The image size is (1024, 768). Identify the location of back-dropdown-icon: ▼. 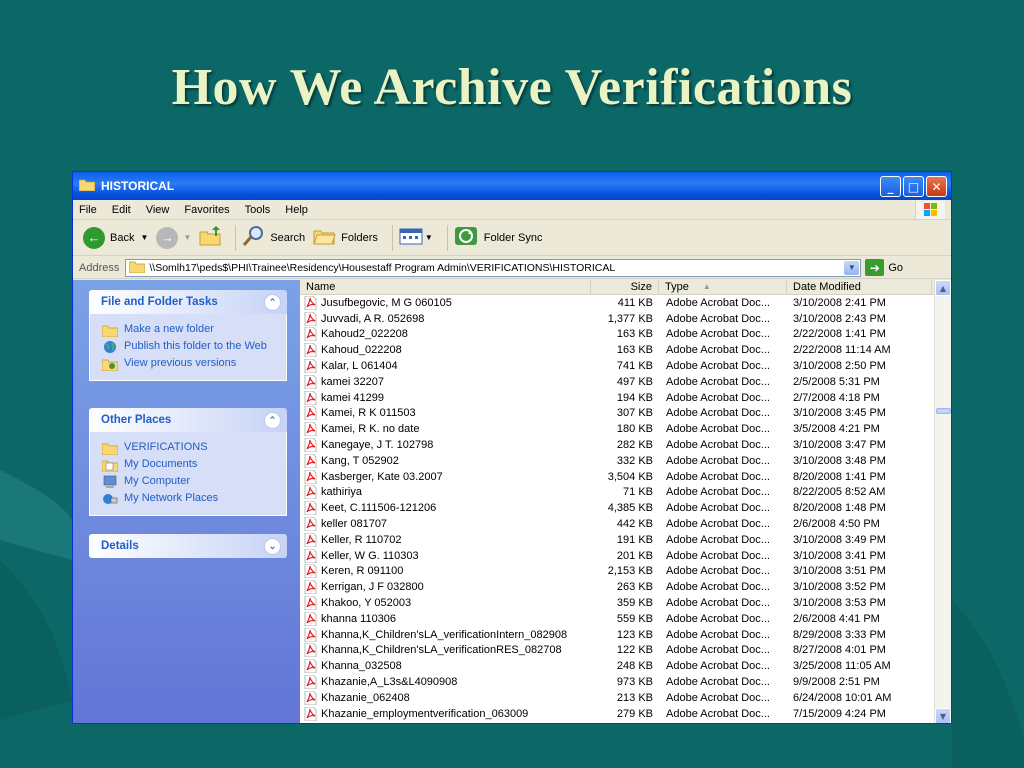
(144, 237).